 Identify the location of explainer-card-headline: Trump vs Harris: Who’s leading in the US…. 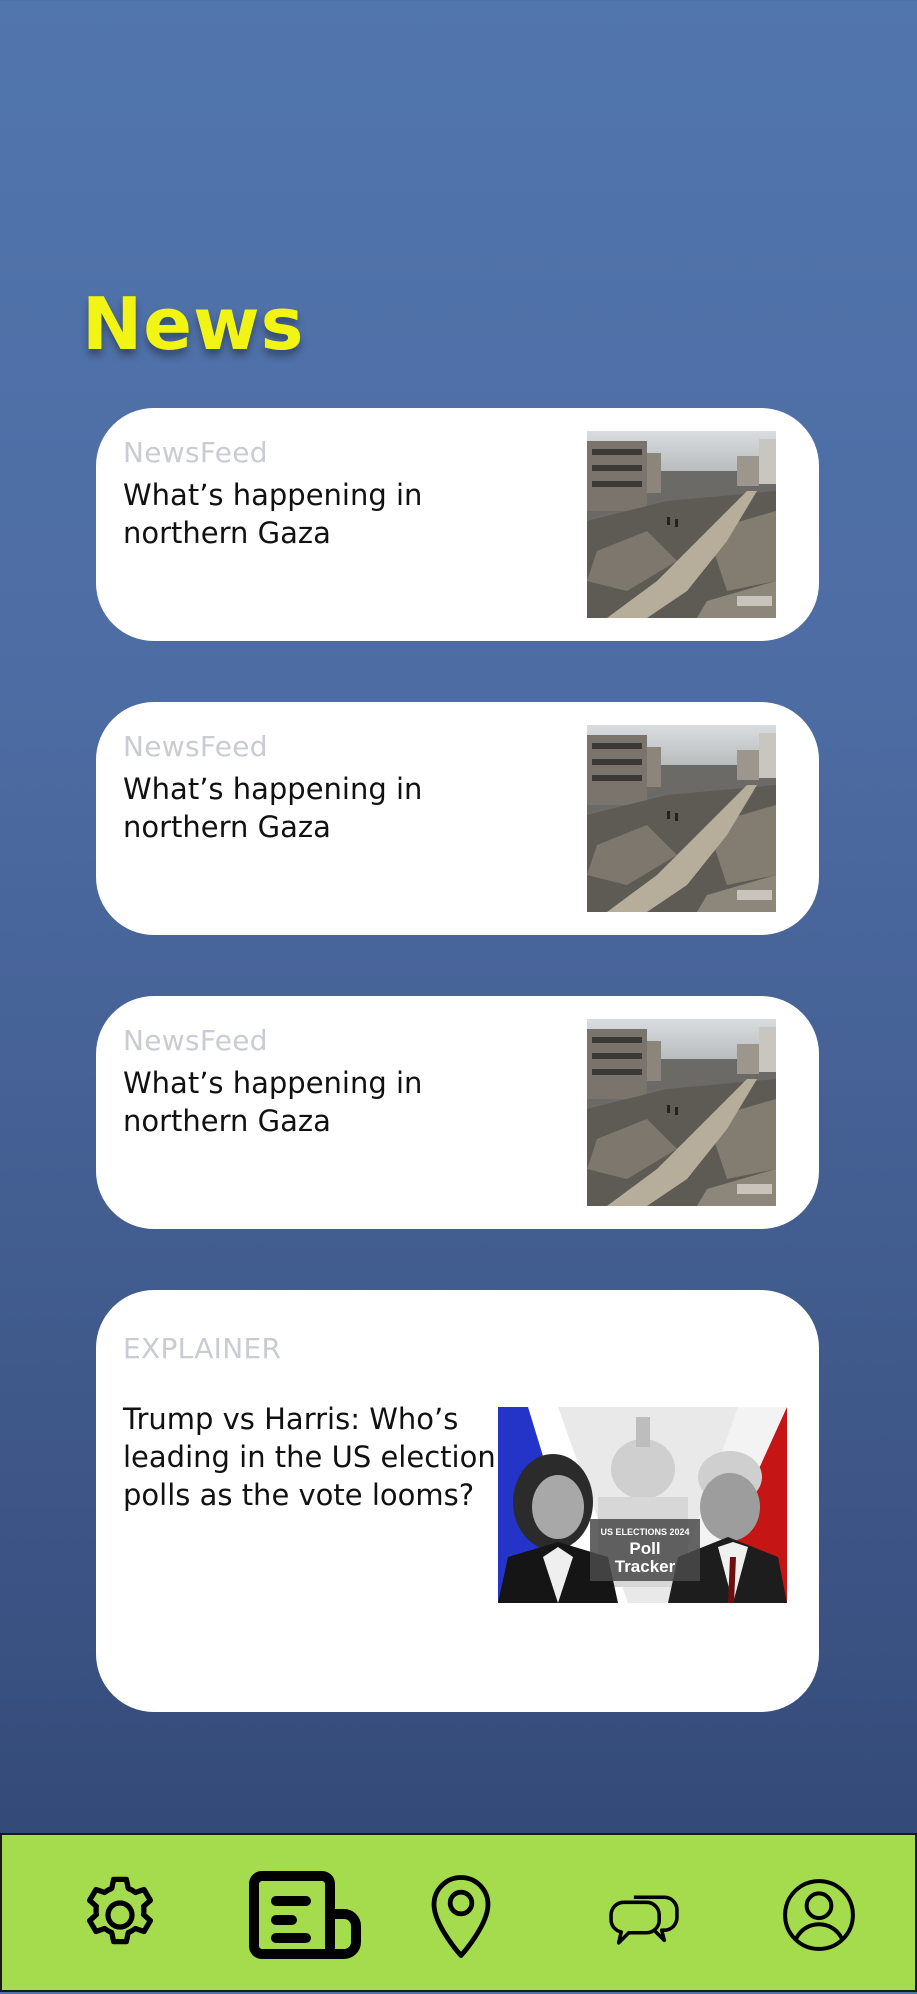
(309, 1457).